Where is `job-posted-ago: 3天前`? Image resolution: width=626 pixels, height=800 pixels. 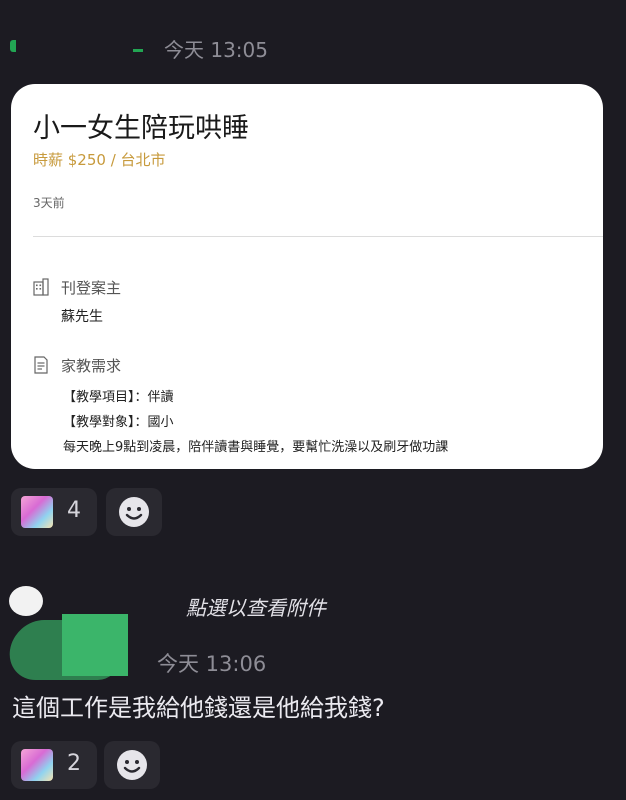 job-posted-ago: 3天前 is located at coordinates (49, 203).